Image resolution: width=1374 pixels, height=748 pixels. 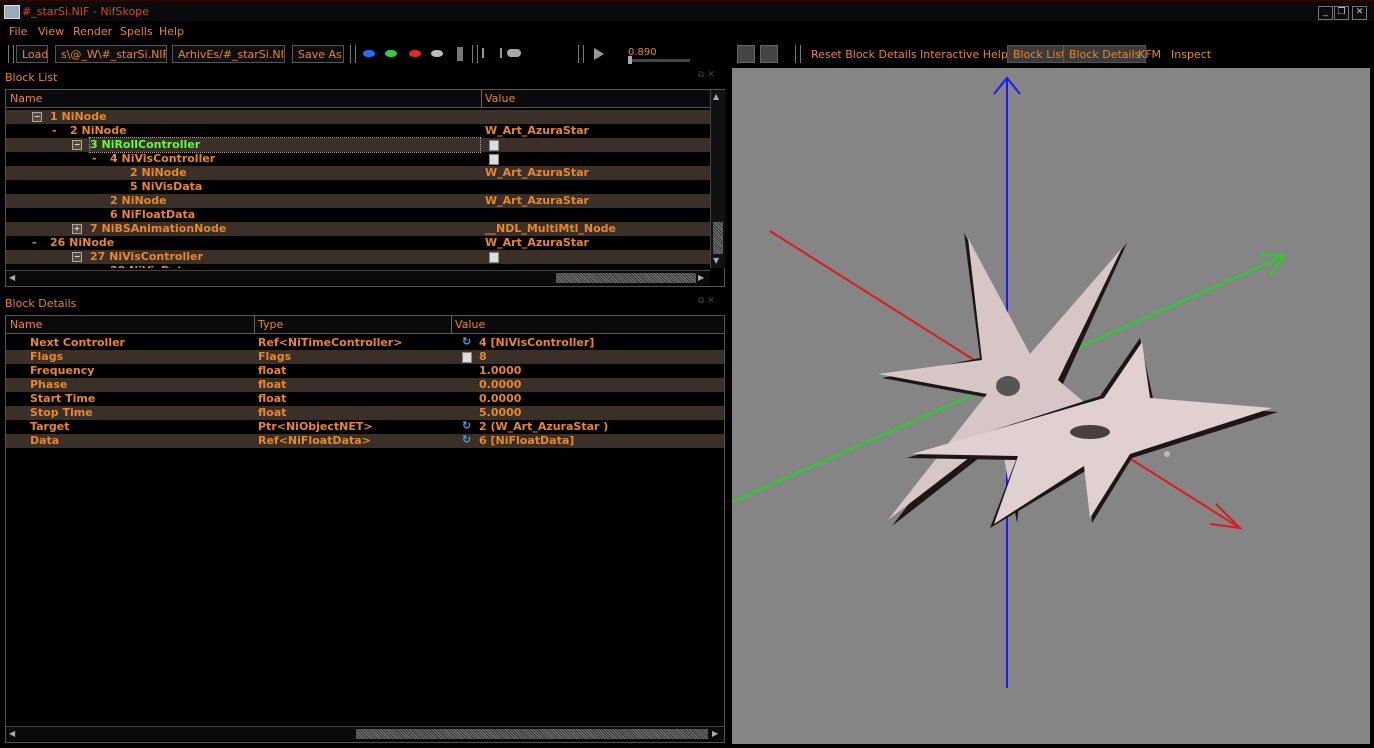 What do you see at coordinates (599, 54) in the screenshot?
I see `play-icon` at bounding box center [599, 54].